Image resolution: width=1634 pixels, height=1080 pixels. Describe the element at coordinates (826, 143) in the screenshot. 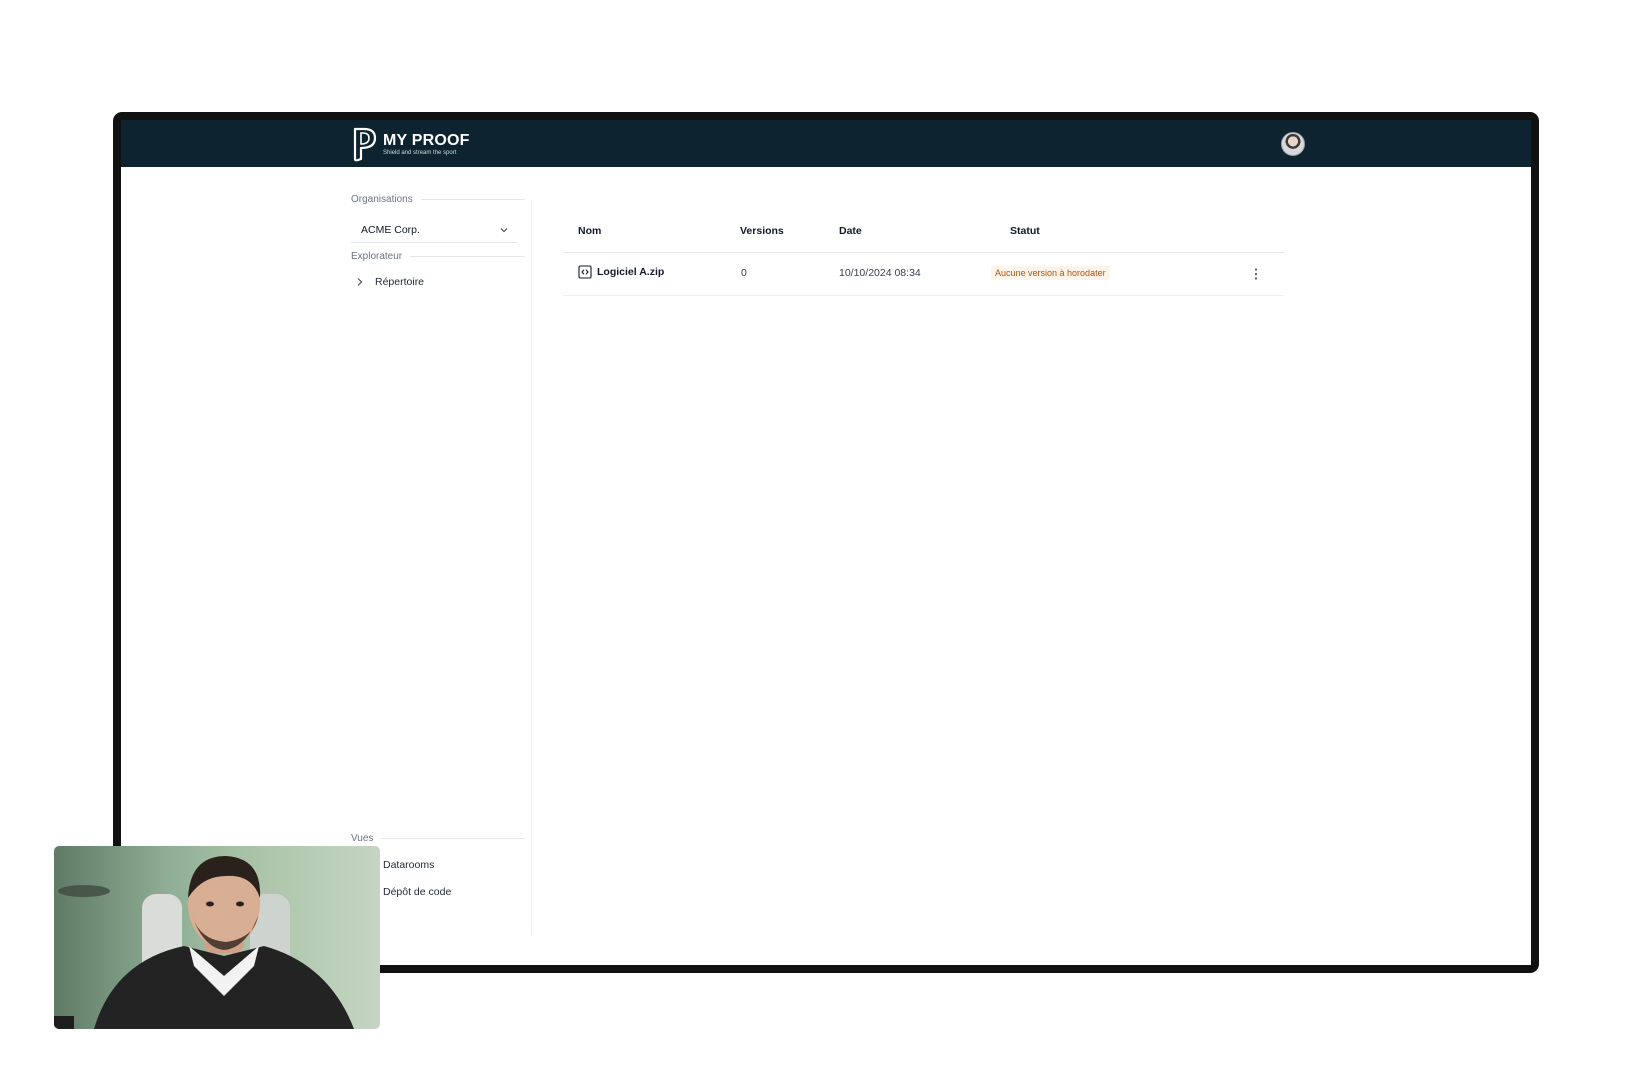

I see `top-bar: MY PROOF Shield and stream the sport` at that location.